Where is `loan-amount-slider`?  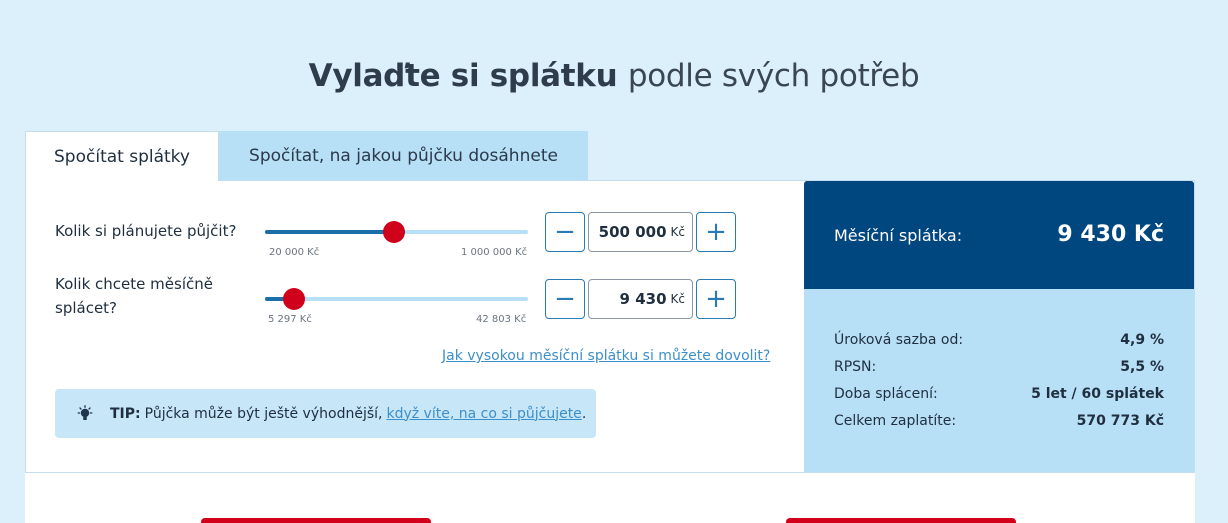
loan-amount-slider is located at coordinates (396, 232).